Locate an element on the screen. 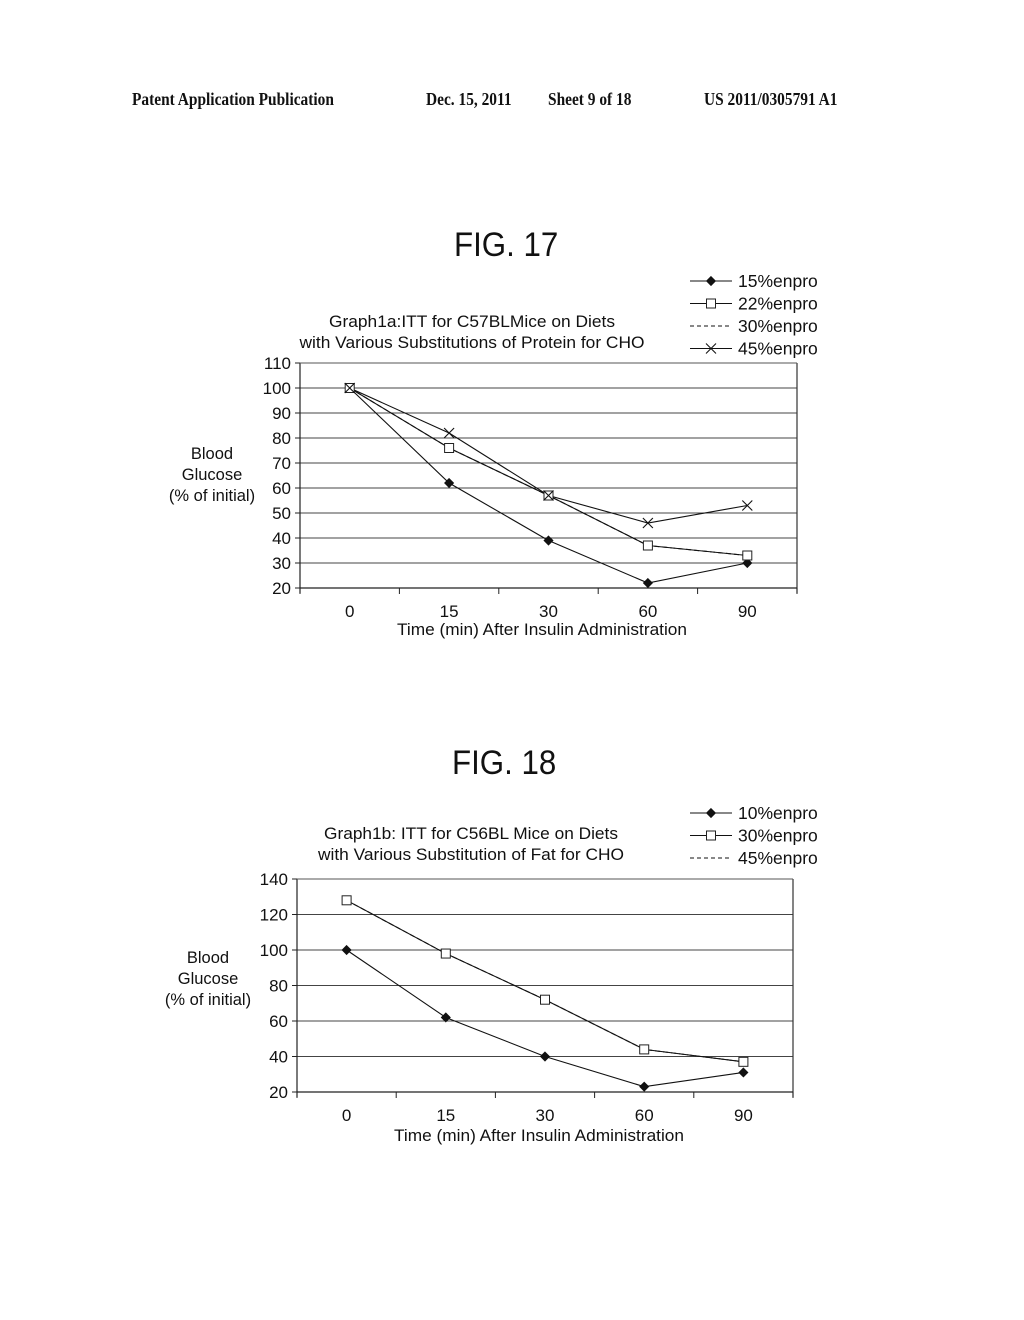 The height and width of the screenshot is (1320, 1024). x-tick-label: 30 is located at coordinates (545, 1115).